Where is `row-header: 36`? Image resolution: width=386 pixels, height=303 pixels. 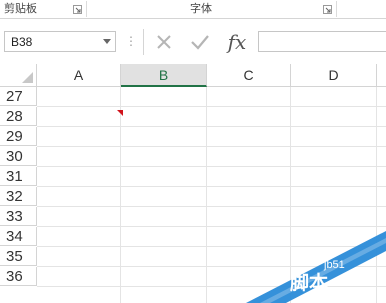 row-header: 36 is located at coordinates (18, 276).